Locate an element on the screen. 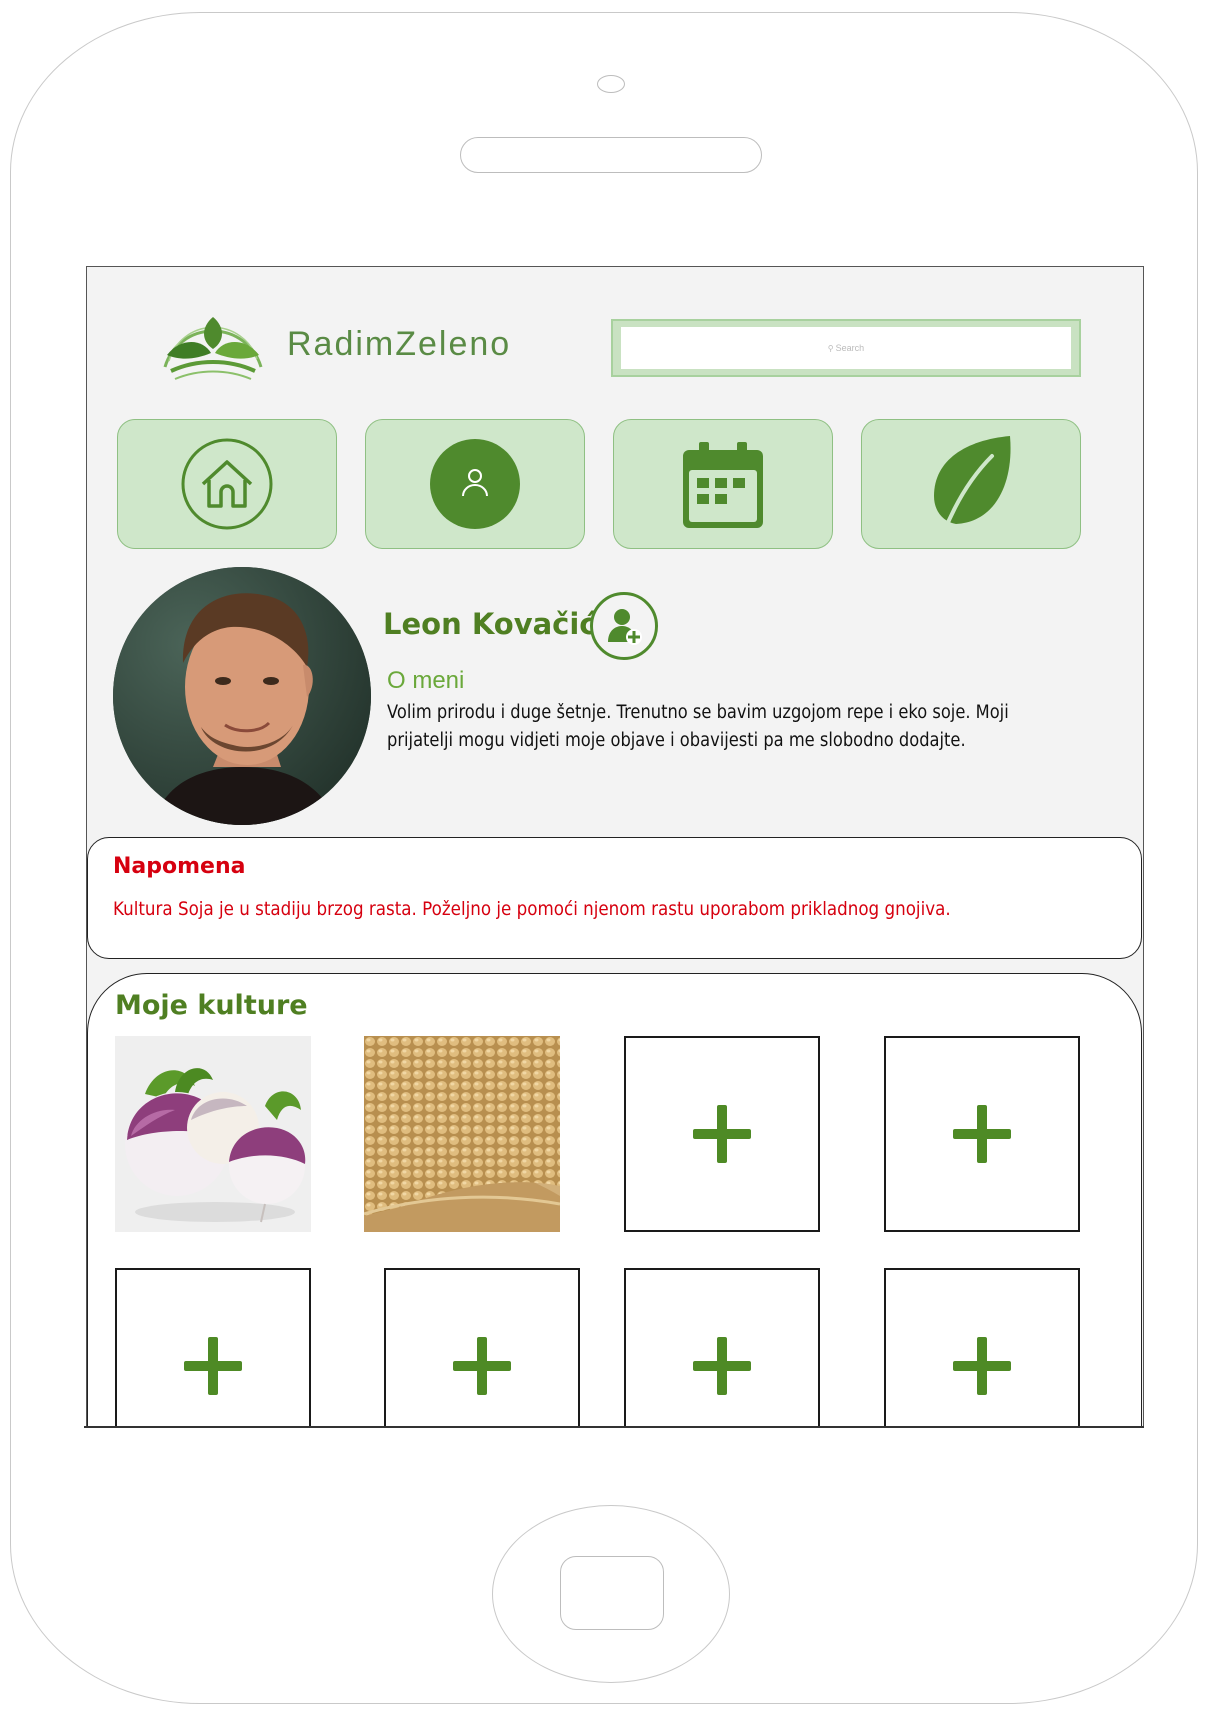 Image resolution: width=1210 pixels, height=1713 pixels. culture-tile-soybean is located at coordinates (462, 1134).